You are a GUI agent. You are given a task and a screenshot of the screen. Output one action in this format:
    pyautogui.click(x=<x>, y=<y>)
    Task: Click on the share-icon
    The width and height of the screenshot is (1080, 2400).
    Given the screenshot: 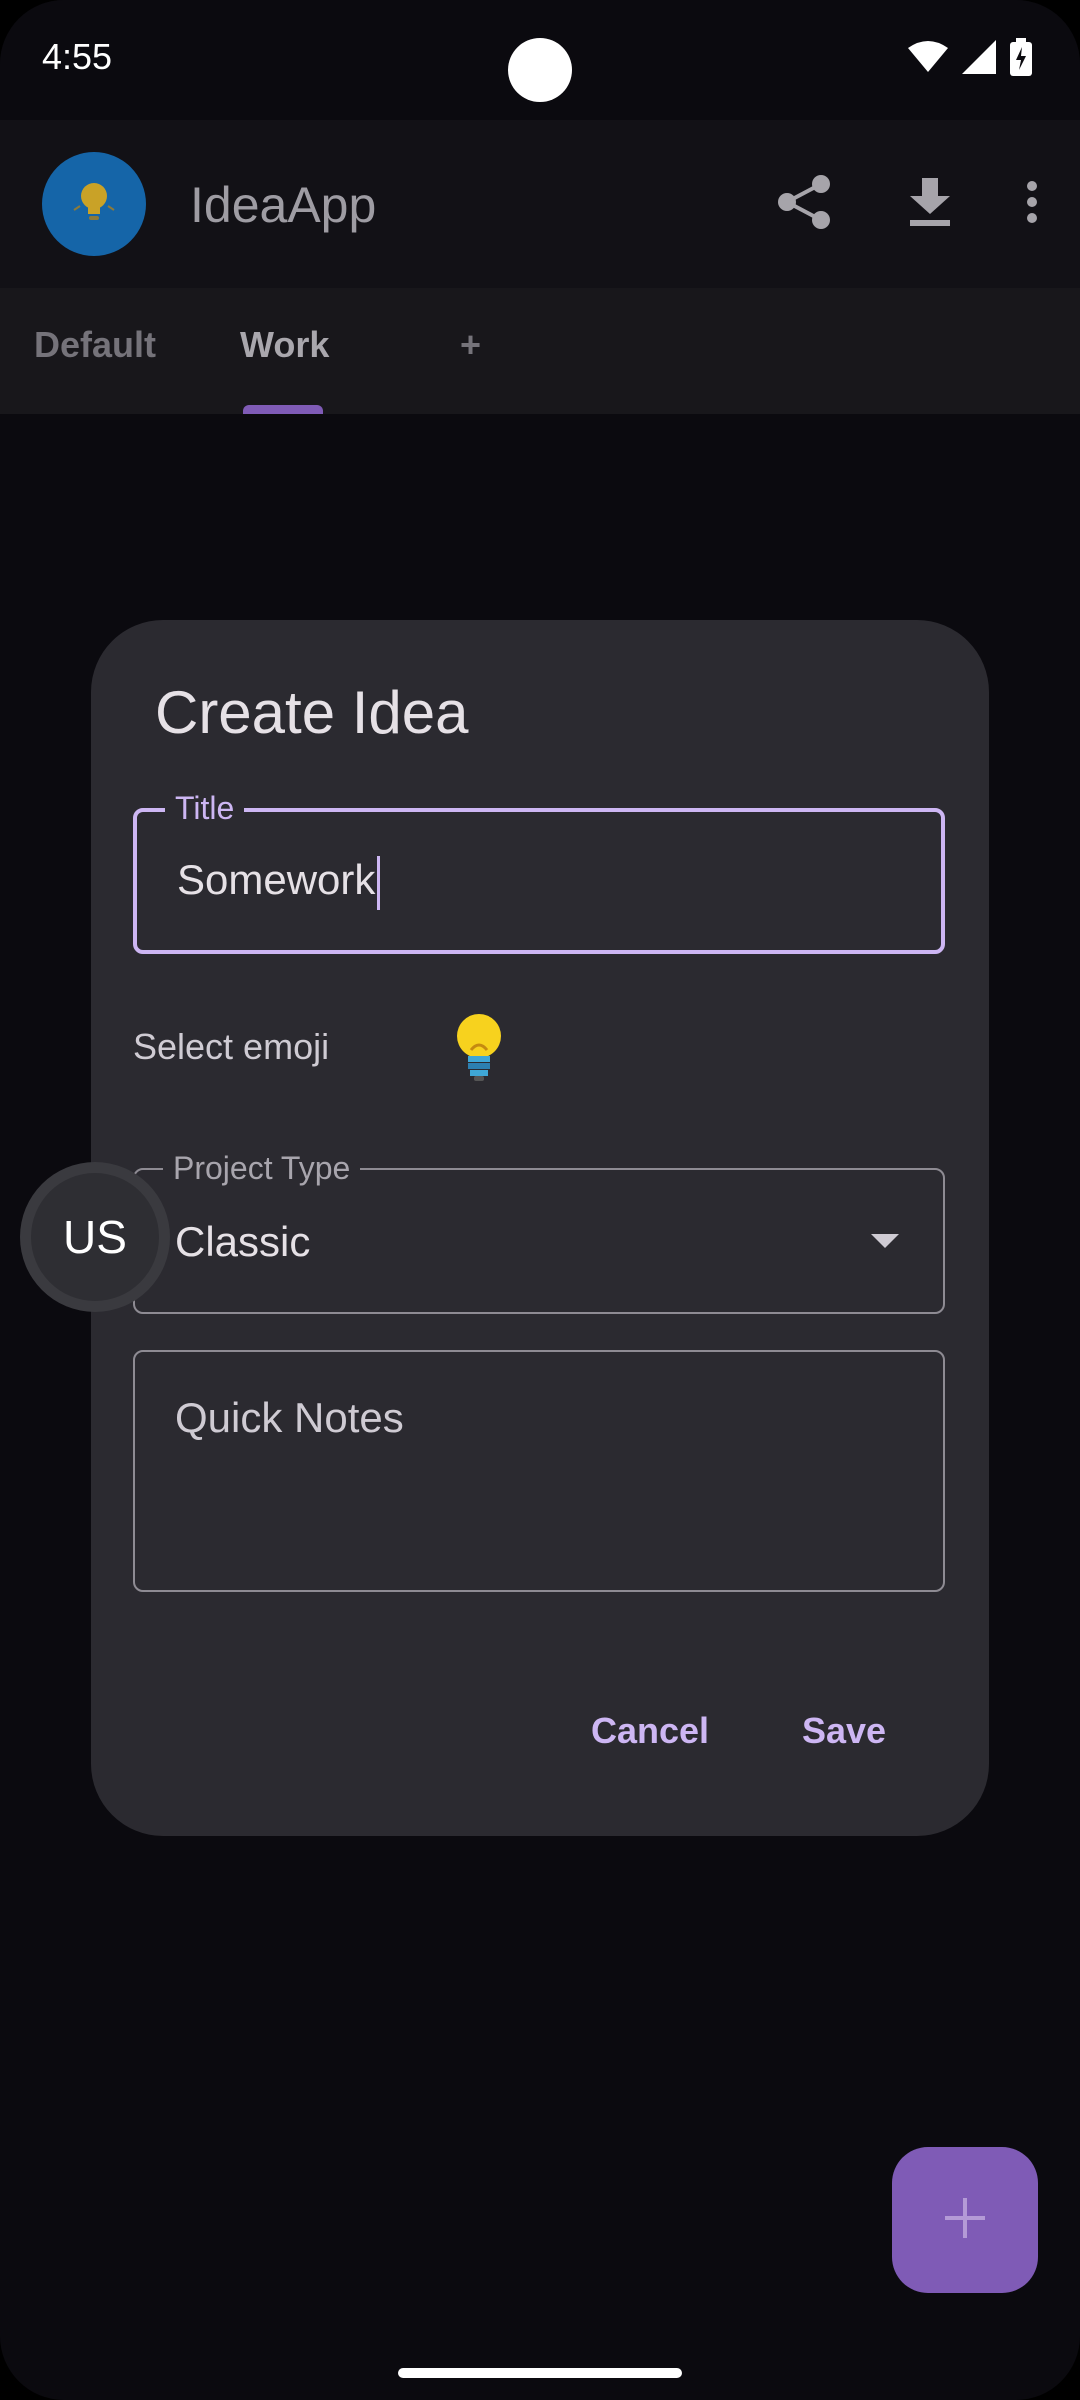 What is the action you would take?
    pyautogui.click(x=804, y=204)
    